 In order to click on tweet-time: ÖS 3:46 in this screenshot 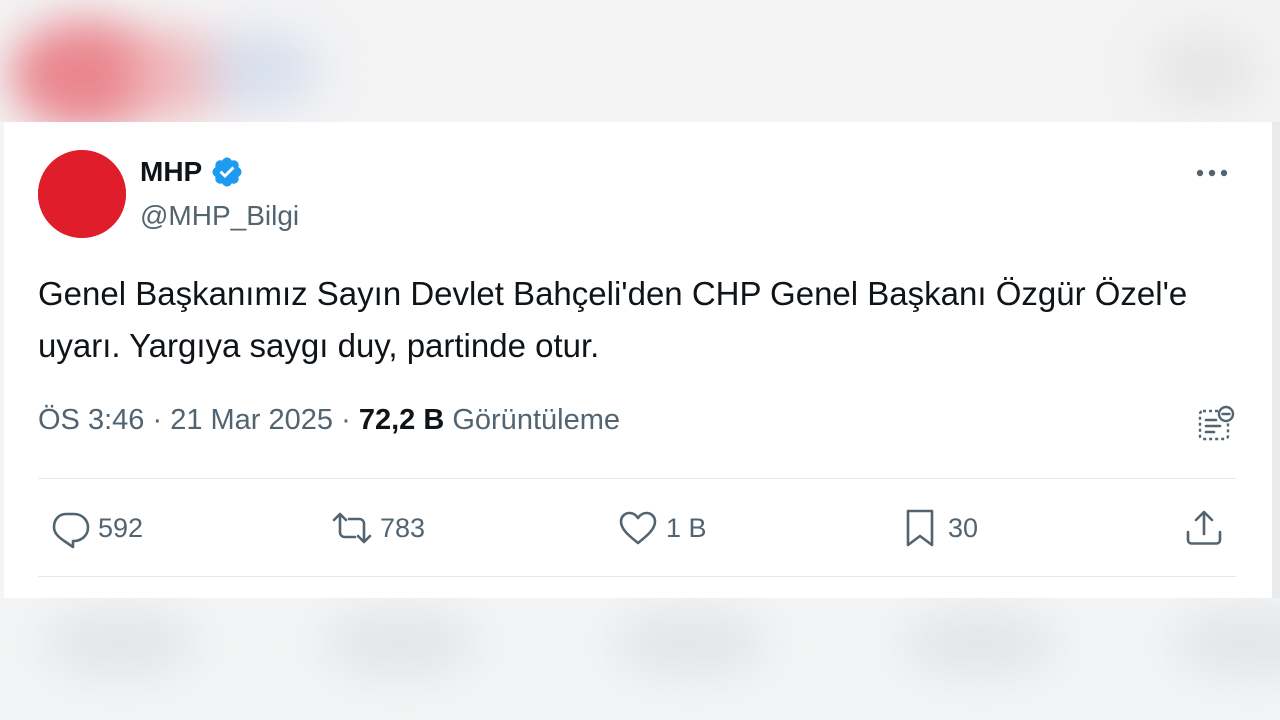, I will do `click(91, 420)`.